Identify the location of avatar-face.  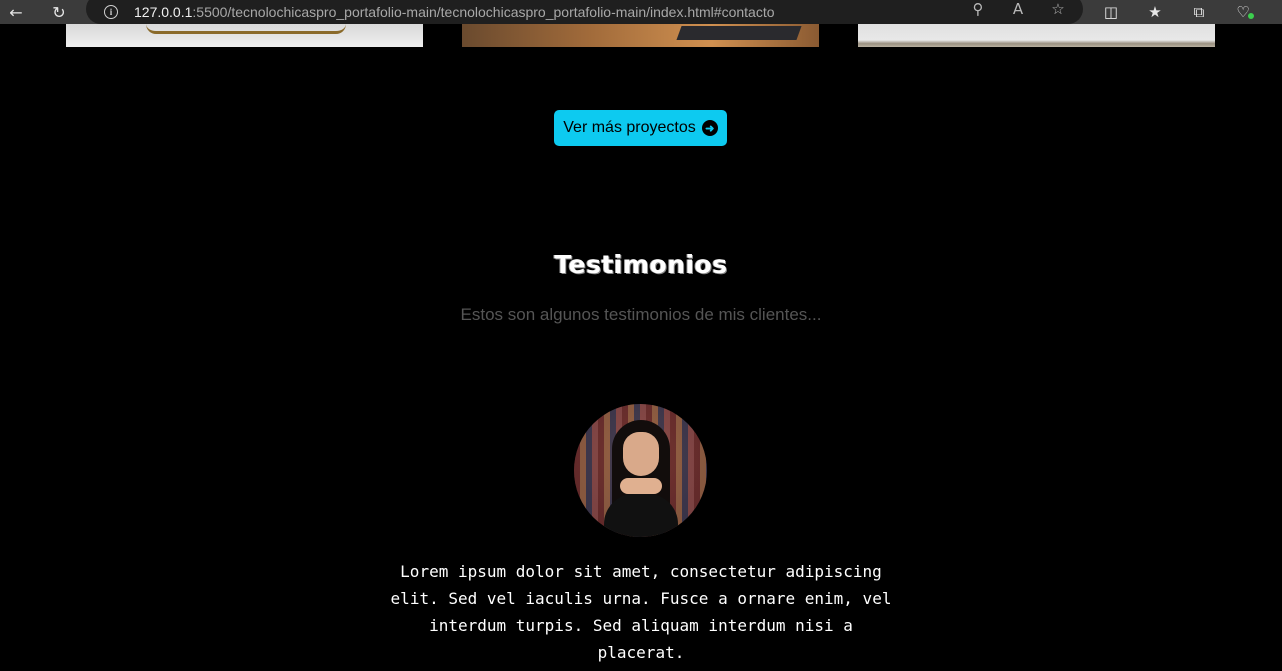
(641, 454).